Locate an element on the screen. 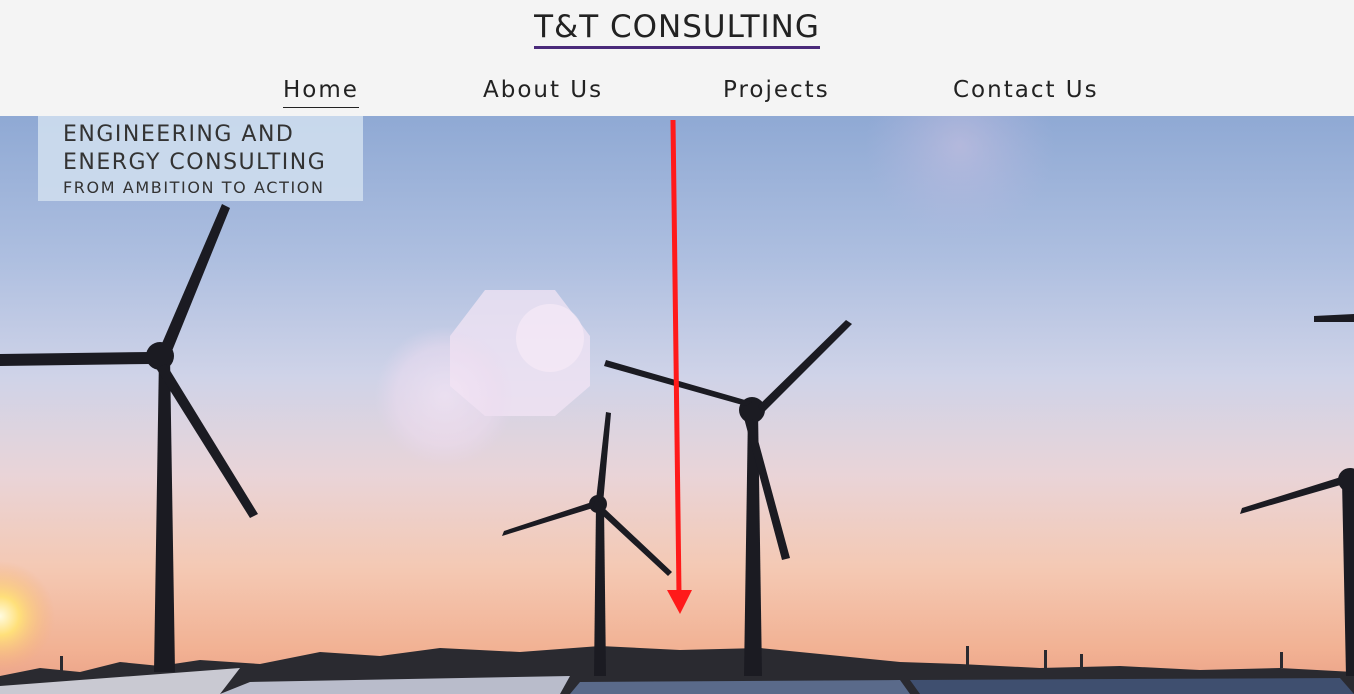 The width and height of the screenshot is (1354, 694). brand-logo-link: T&T CONSULTING is located at coordinates (677, 28).